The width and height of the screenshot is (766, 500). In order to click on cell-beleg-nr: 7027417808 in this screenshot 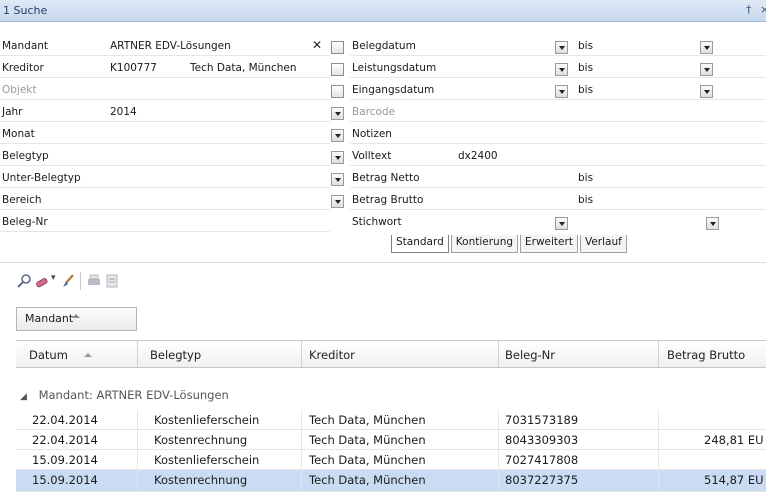, I will do `click(542, 460)`.